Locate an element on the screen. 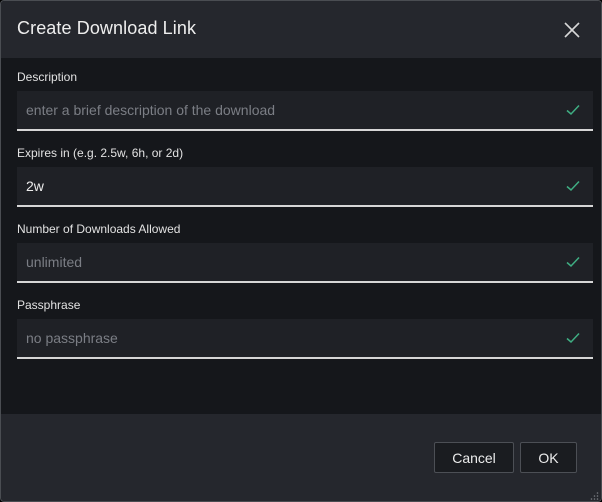 The height and width of the screenshot is (502, 602). resize-grip-icon is located at coordinates (594, 496).